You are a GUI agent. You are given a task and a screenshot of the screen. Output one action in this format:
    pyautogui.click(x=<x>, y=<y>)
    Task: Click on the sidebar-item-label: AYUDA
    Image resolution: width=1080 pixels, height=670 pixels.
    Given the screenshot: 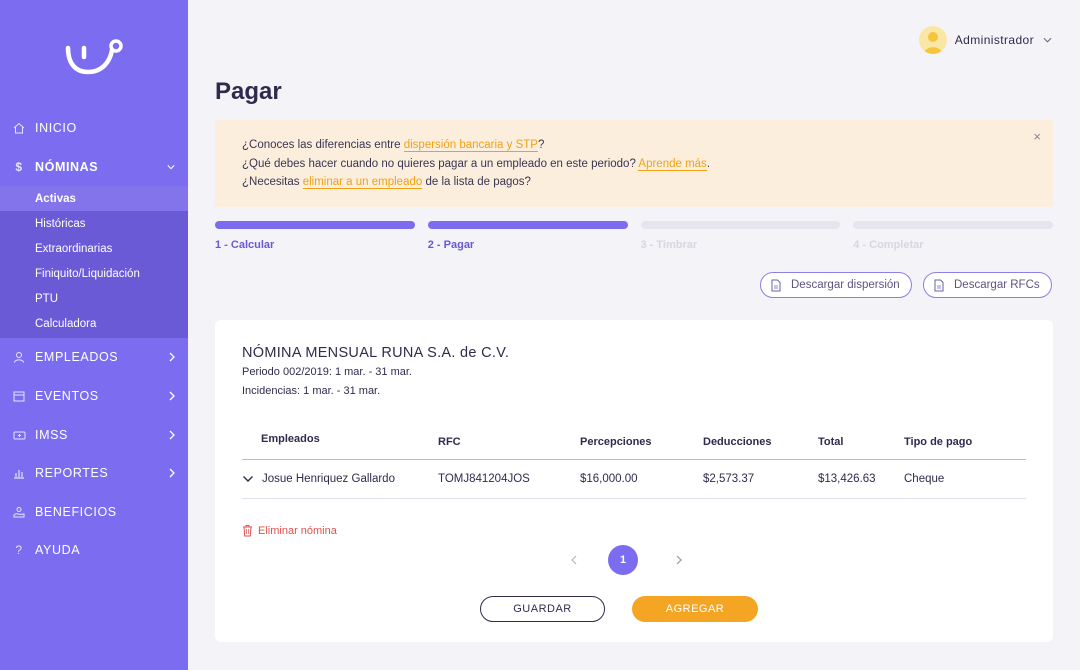 What is the action you would take?
    pyautogui.click(x=58, y=550)
    